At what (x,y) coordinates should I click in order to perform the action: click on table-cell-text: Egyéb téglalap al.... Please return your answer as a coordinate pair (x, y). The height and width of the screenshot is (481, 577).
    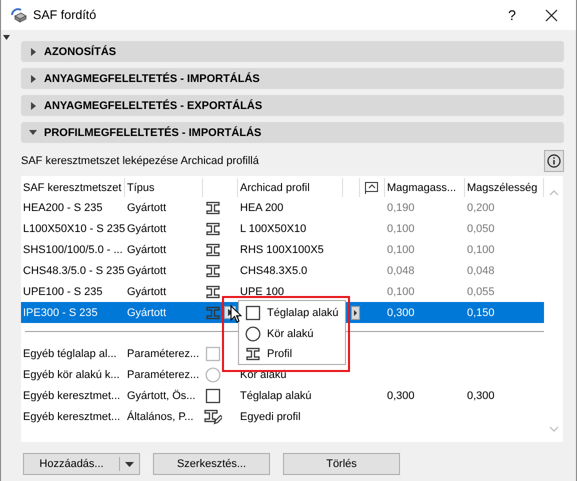
    Looking at the image, I should click on (70, 354).